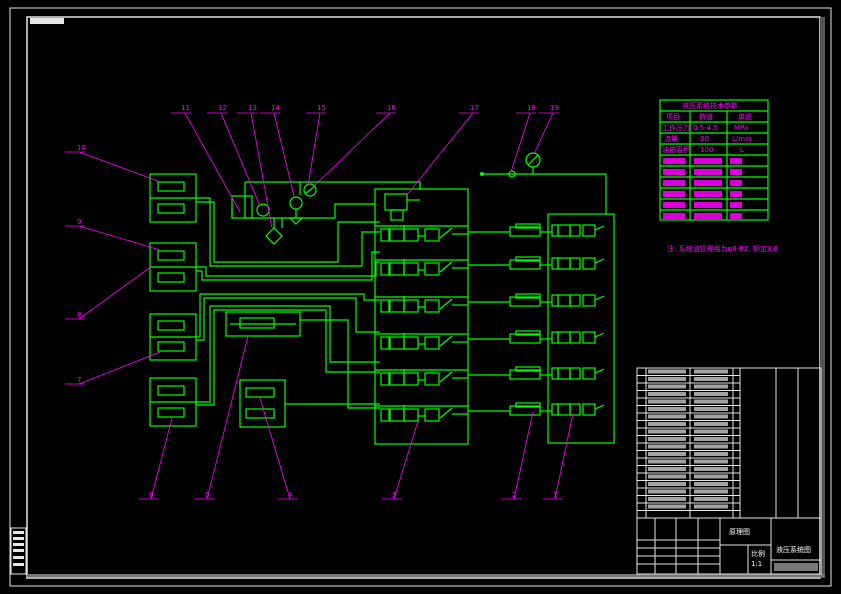 This screenshot has width=841, height=594. What do you see at coordinates (704, 139) in the screenshot?
I see `param-row-1-value: 20` at bounding box center [704, 139].